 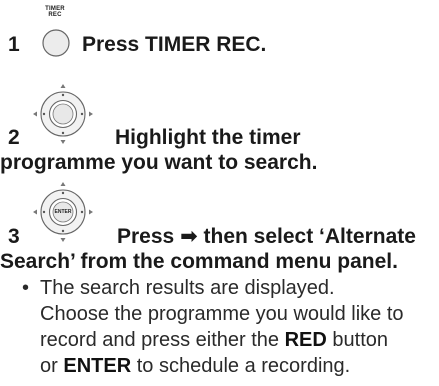 What do you see at coordinates (189, 236) in the screenshot?
I see `right-arrow-icon: ➡` at bounding box center [189, 236].